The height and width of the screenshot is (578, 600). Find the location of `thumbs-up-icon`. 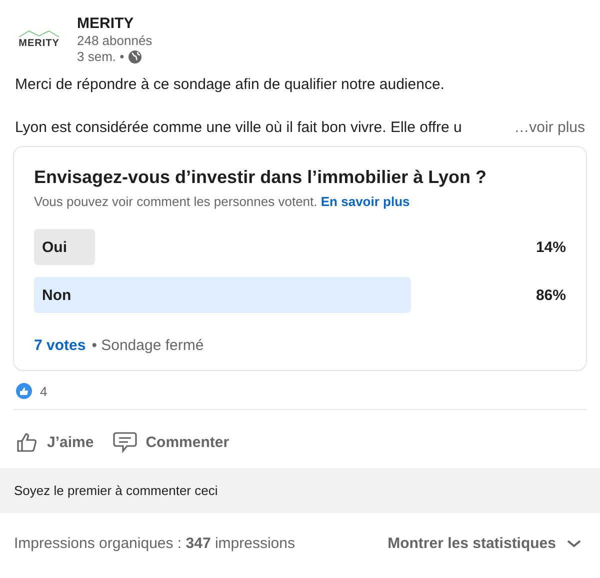

thumbs-up-icon is located at coordinates (27, 442).